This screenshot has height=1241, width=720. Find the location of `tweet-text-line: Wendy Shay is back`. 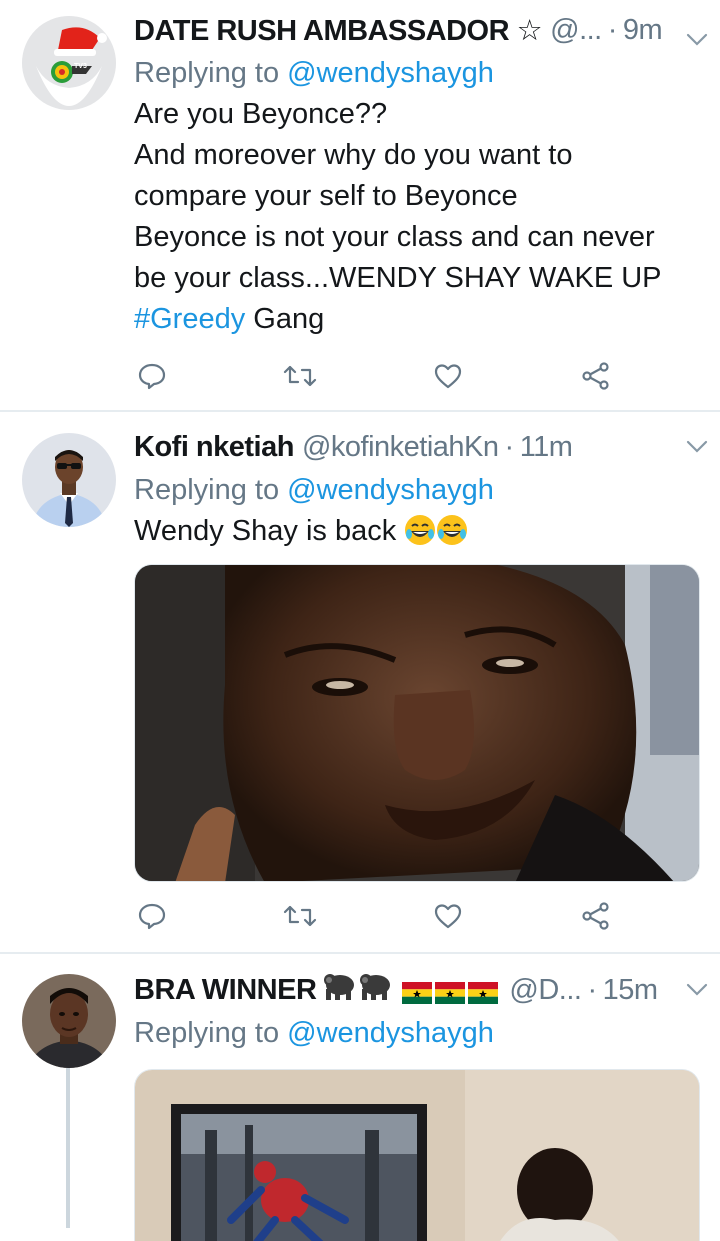

tweet-text-line: Wendy Shay is back is located at coordinates (416, 534).